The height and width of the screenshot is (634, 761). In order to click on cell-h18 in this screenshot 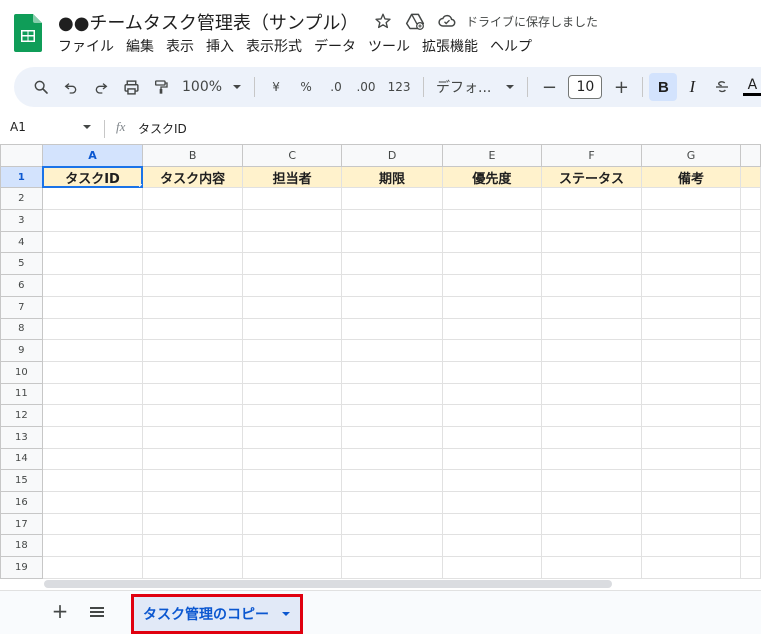, I will do `click(750, 546)`.